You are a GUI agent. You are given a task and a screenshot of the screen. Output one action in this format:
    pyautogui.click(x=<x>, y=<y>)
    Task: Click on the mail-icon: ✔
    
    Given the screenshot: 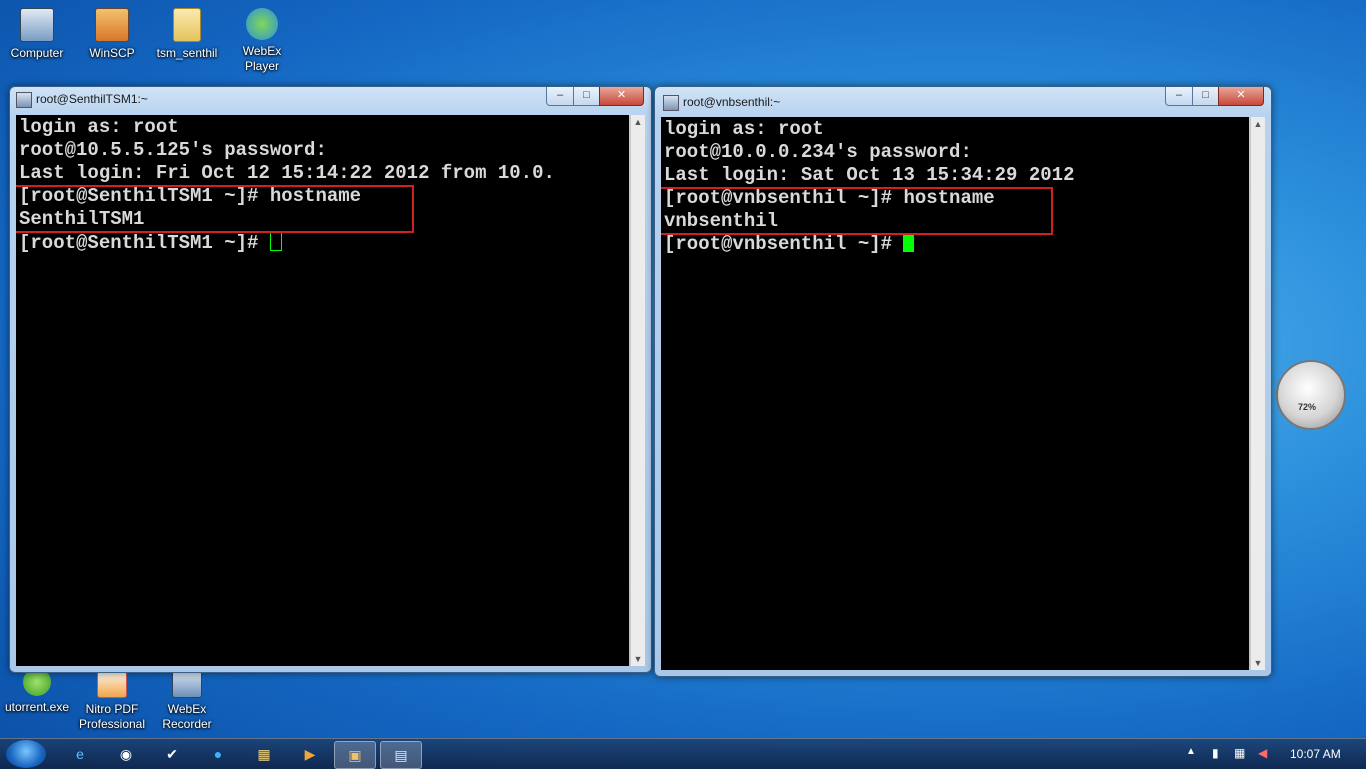 What is the action you would take?
    pyautogui.click(x=172, y=754)
    